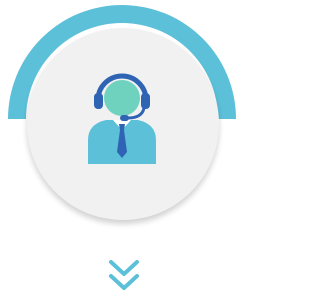  What do you see at coordinates (145, 101) in the screenshot?
I see `headset-right-cup` at bounding box center [145, 101].